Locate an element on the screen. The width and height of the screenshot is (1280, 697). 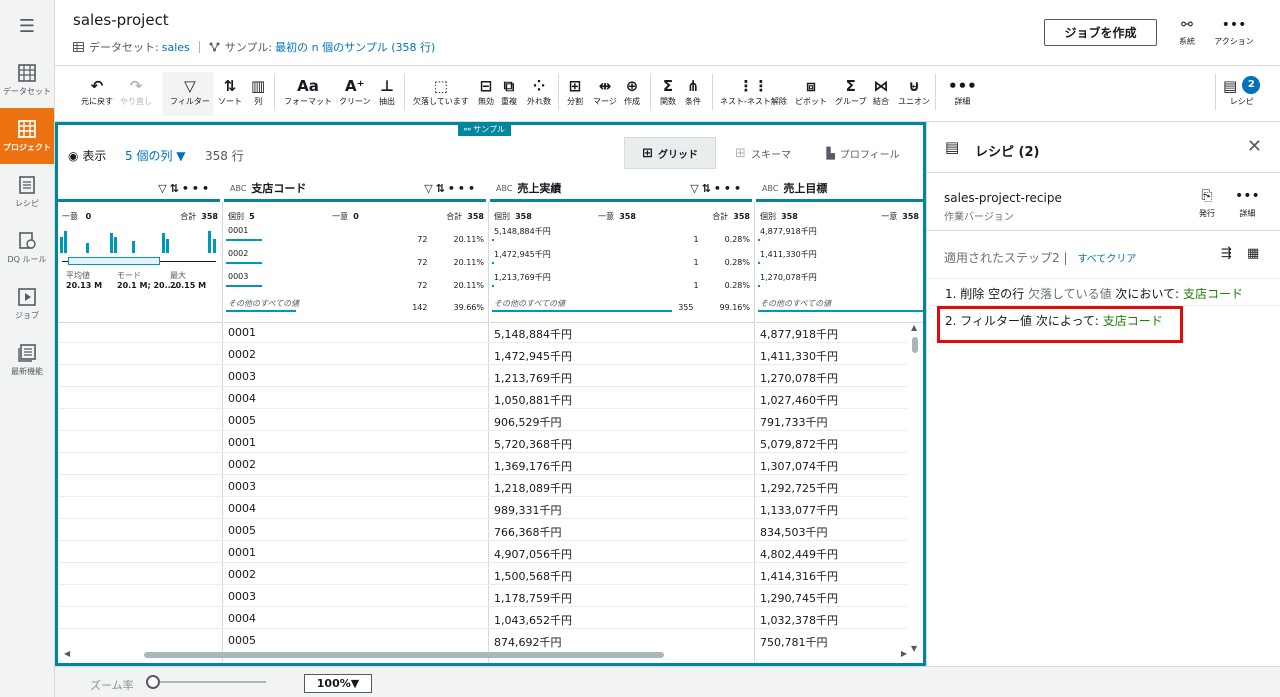
table-cell: 4,877,918千円 is located at coordinates (799, 334).